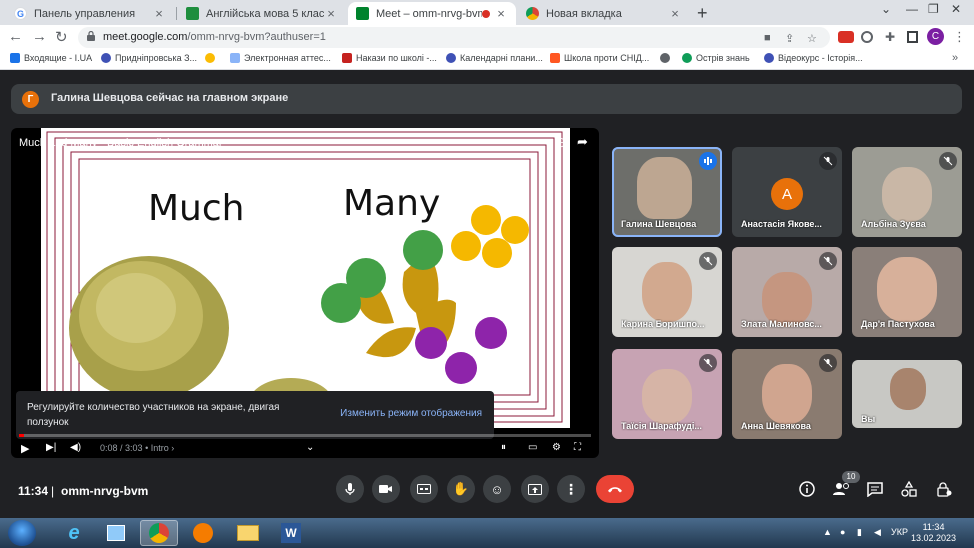  What do you see at coordinates (899, 532) in the screenshot?
I see `input-language: УКР` at bounding box center [899, 532].